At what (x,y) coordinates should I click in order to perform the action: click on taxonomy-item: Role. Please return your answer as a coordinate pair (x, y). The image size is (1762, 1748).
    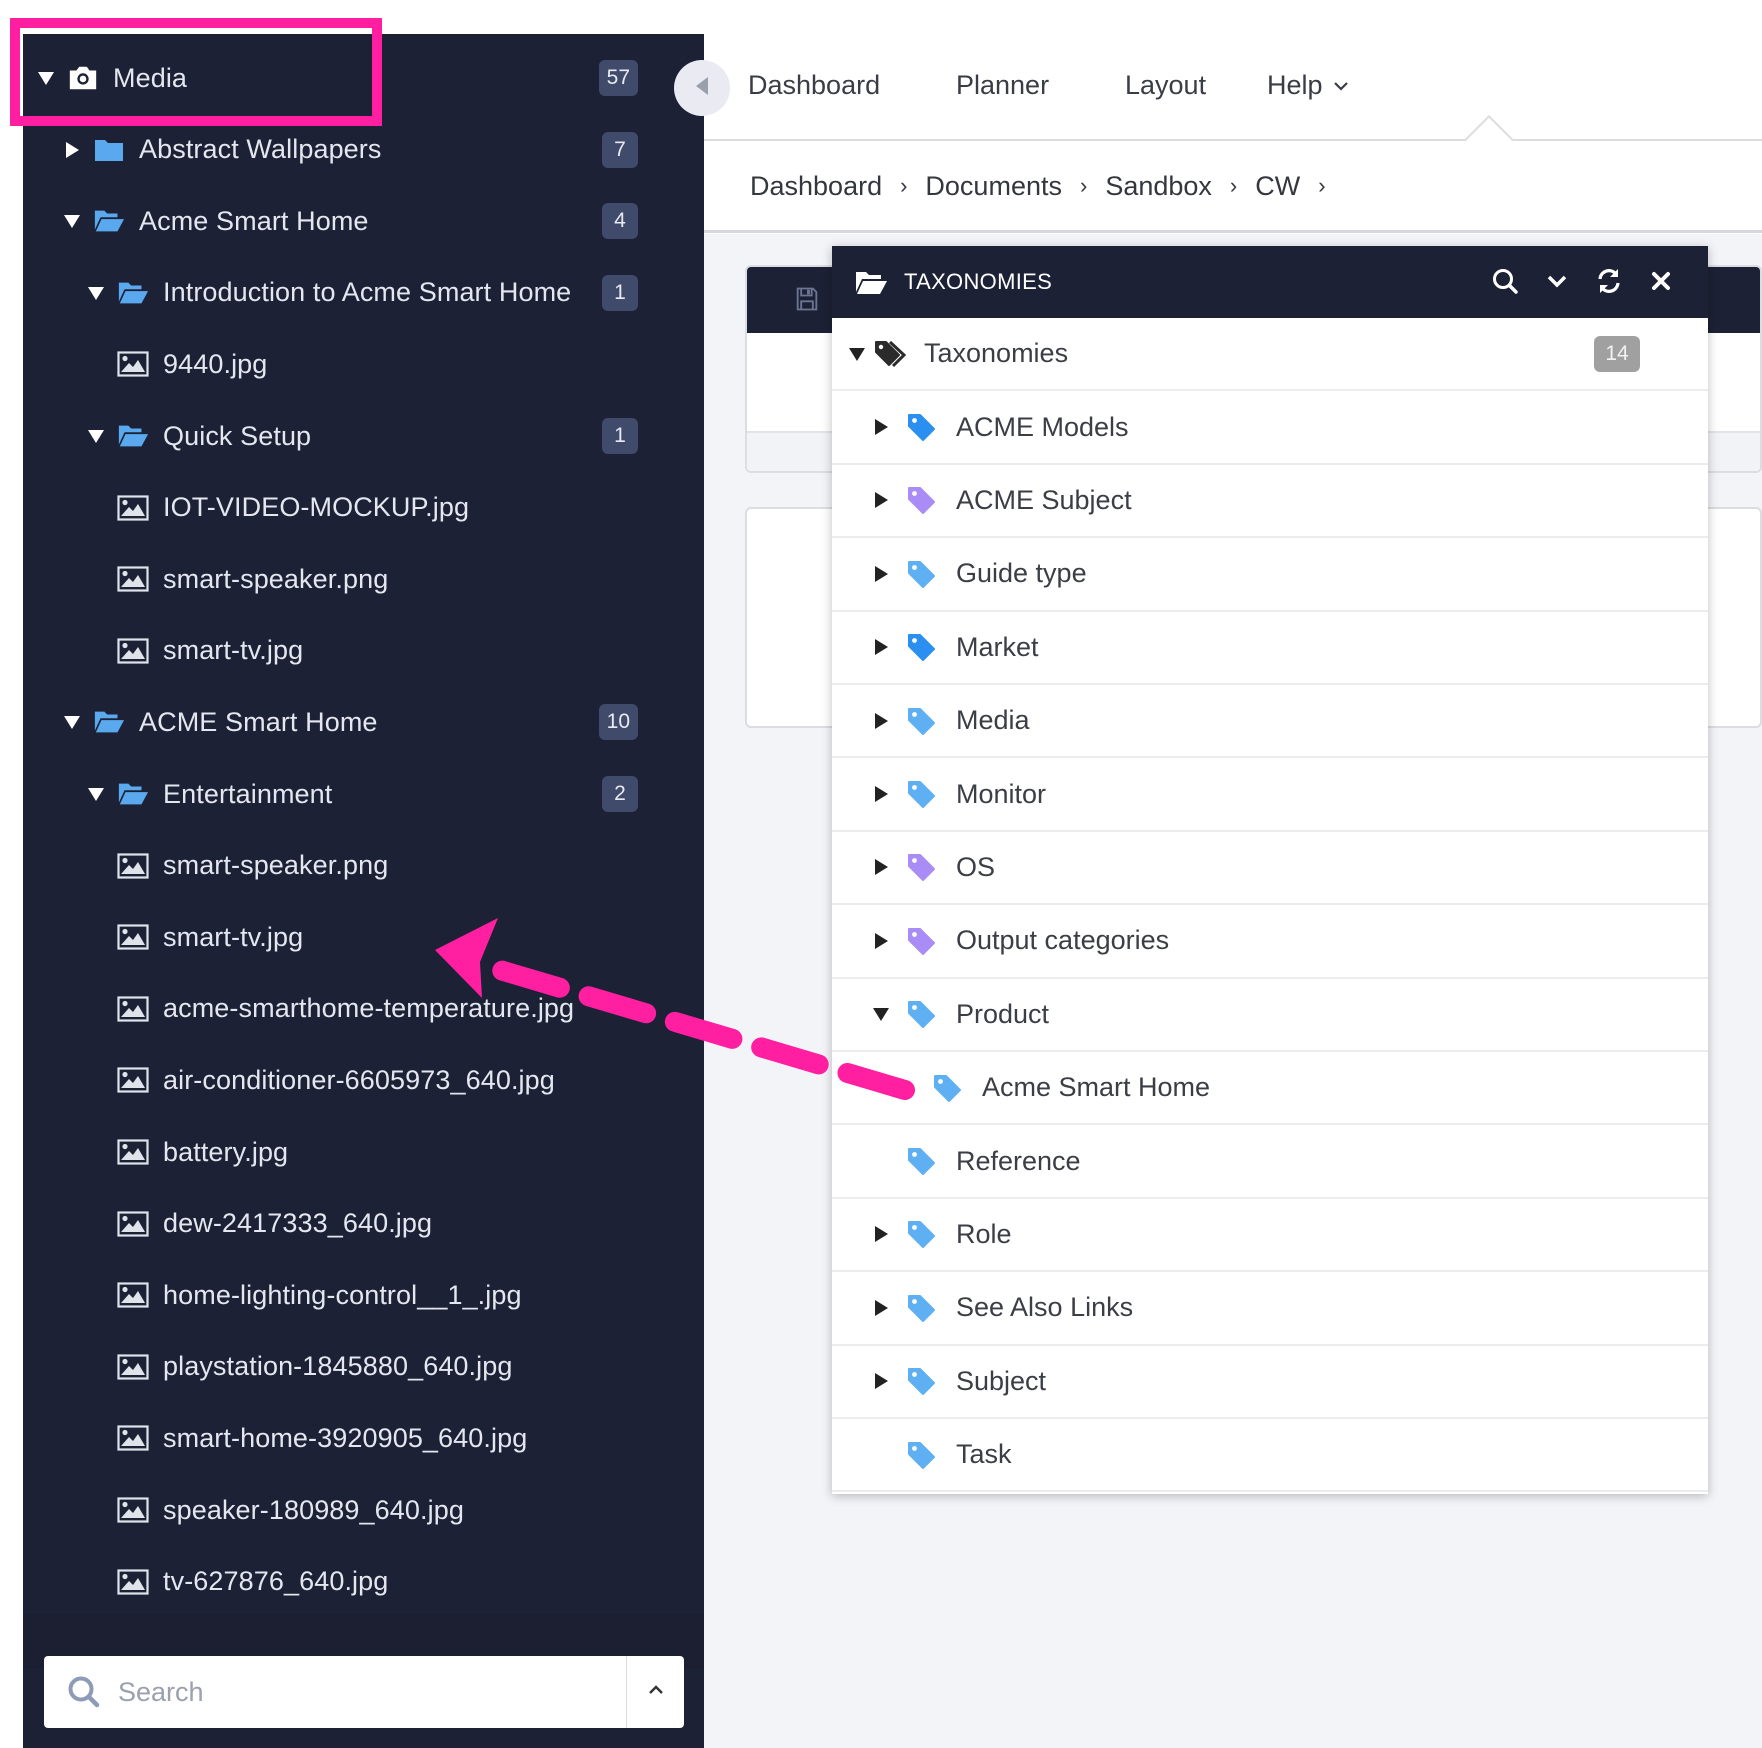
    Looking at the image, I should click on (1270, 1236).